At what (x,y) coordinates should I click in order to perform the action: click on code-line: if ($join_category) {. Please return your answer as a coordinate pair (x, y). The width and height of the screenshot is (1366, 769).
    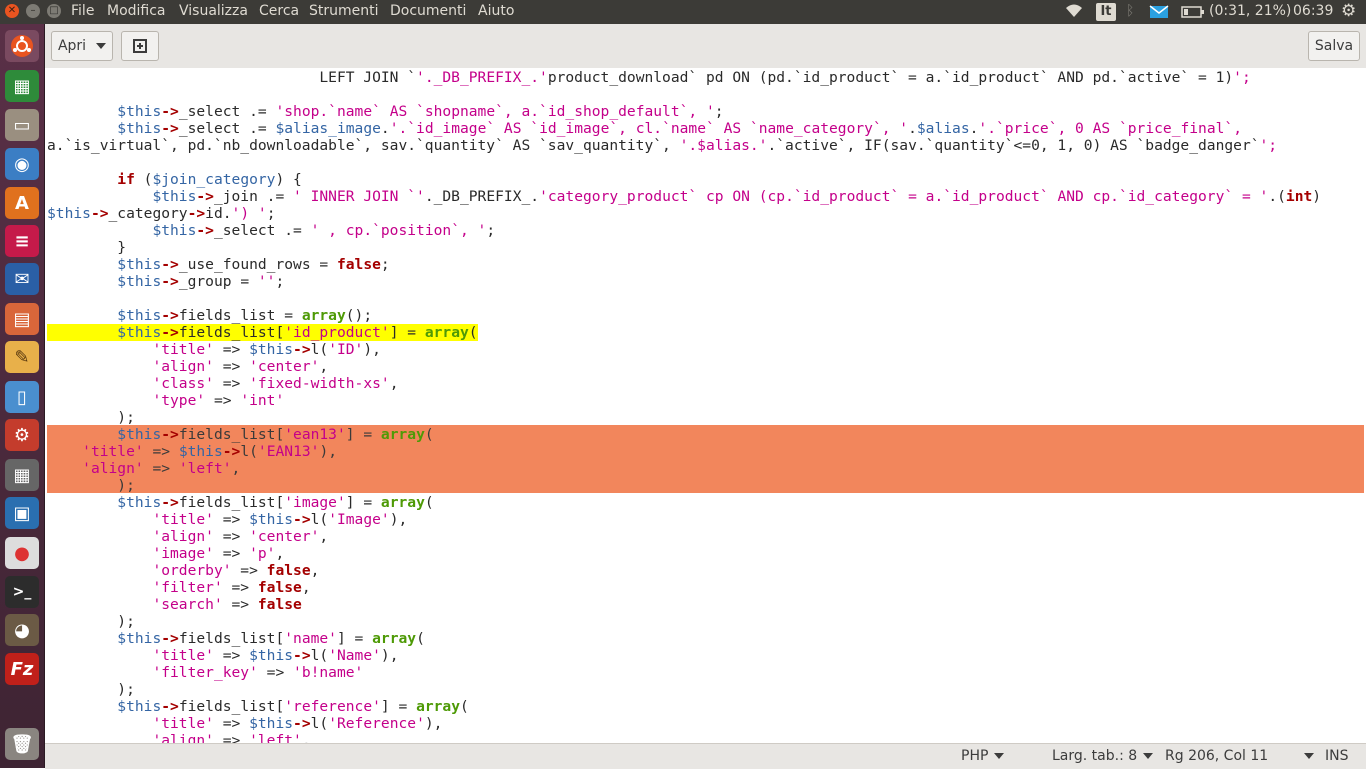
    Looking at the image, I should click on (174, 179).